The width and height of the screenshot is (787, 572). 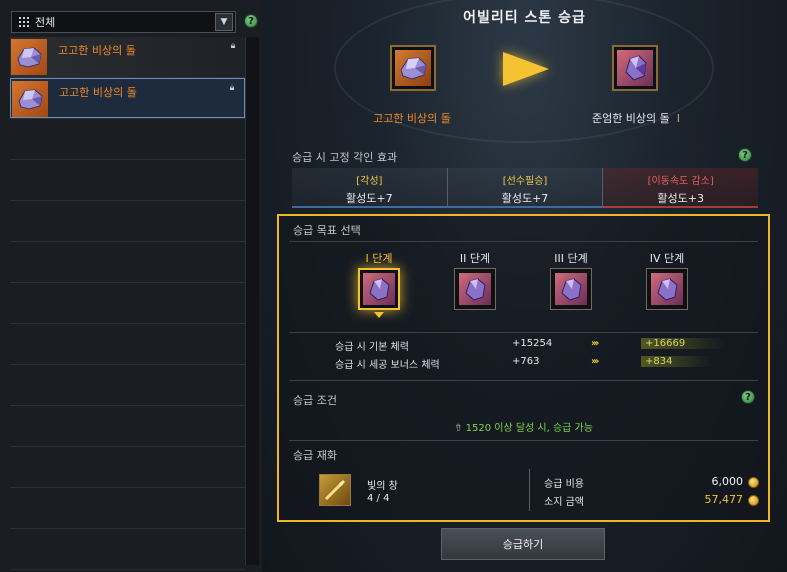 I want to click on grid-icon, so click(x=24, y=22).